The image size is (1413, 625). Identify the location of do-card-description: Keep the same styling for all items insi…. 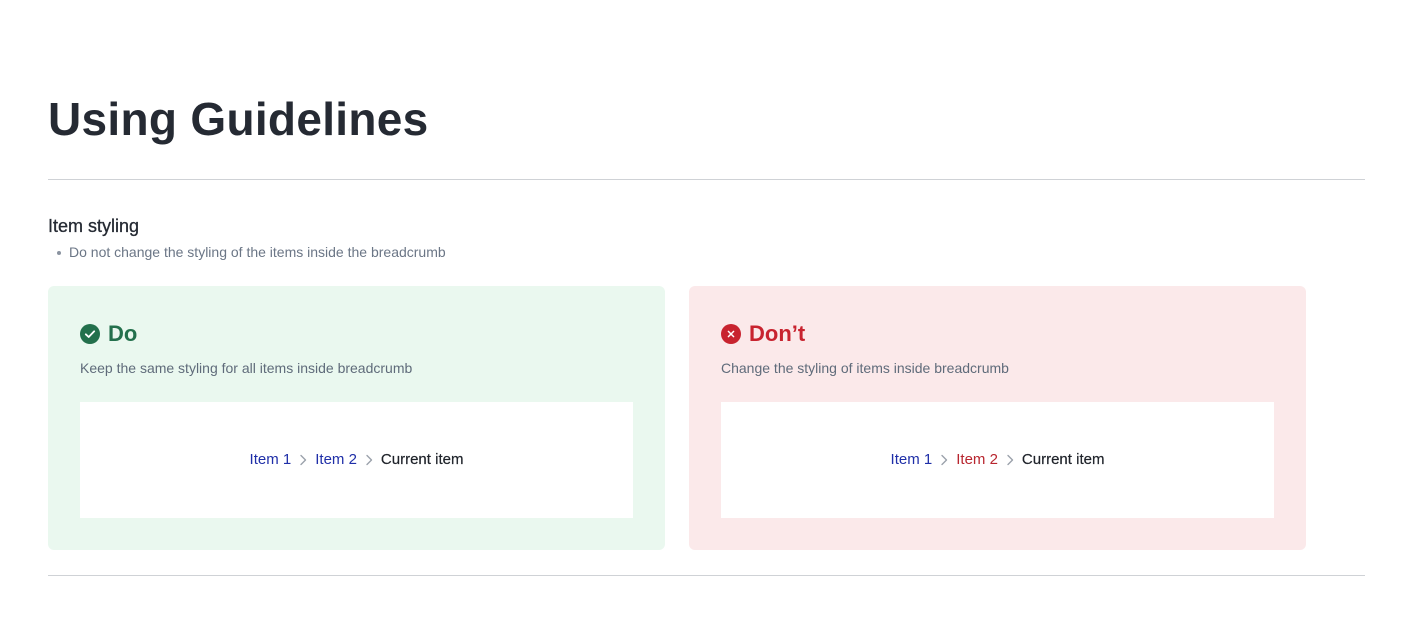
(246, 368).